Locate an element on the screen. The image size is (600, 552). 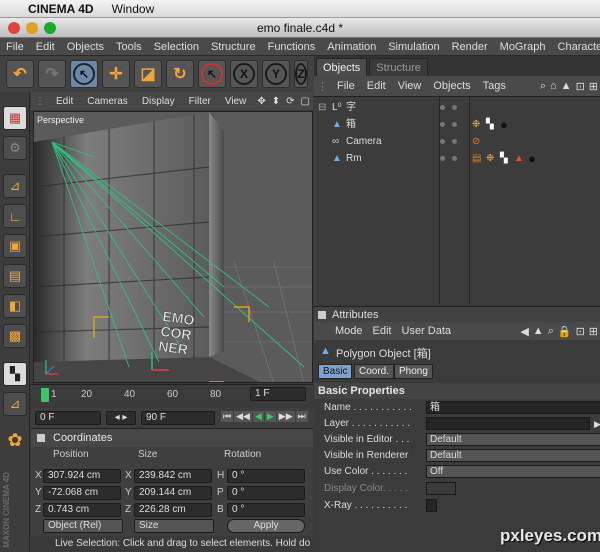
minimize-window-icon is located at coordinates (32, 28).